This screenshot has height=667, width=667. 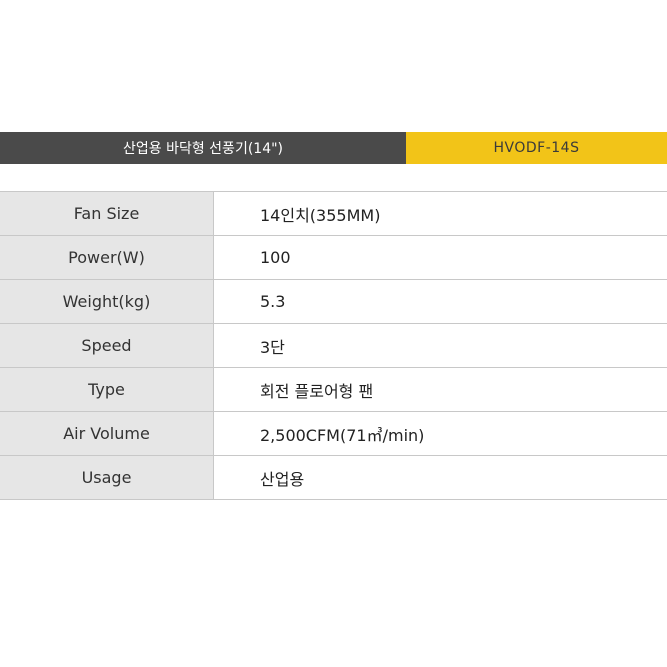 I want to click on spec-value: 5.3, so click(x=273, y=301).